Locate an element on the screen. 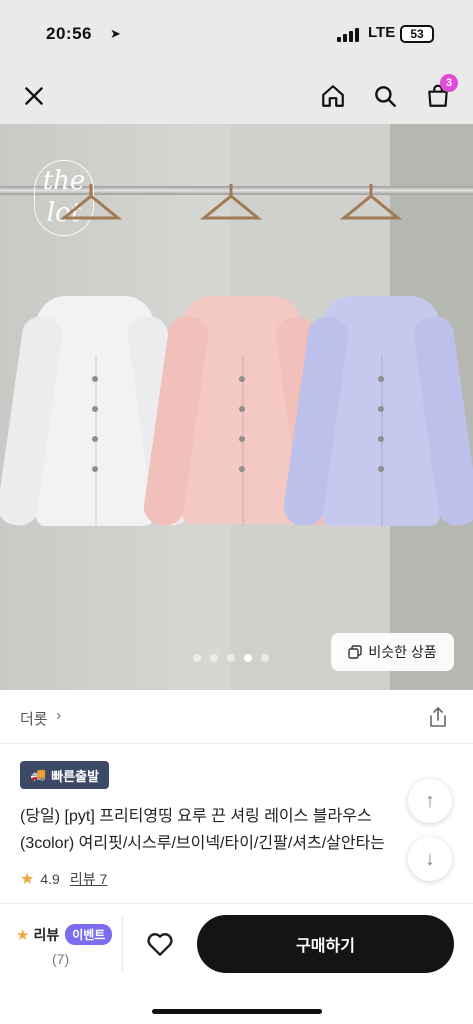  review-summary-button: ★ 리뷰 이벤트 (7) is located at coordinates (71, 949).